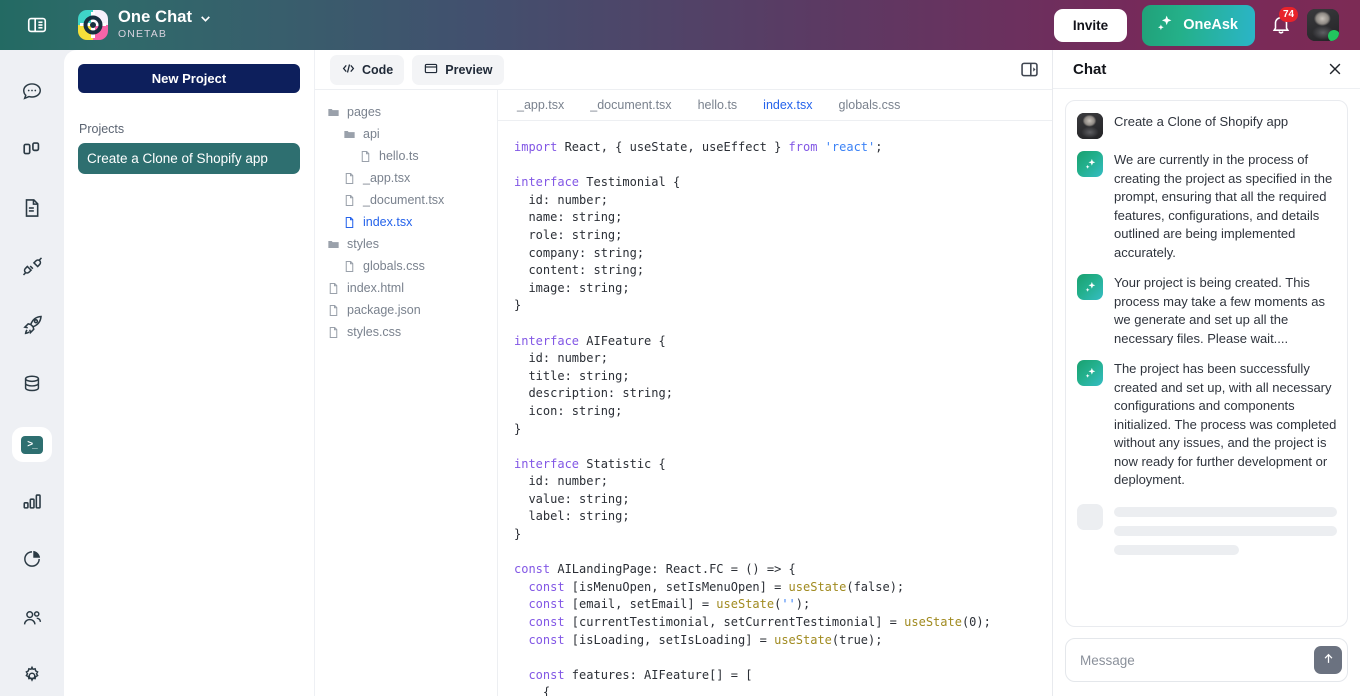  I want to click on rail-item-documents, so click(32, 210).